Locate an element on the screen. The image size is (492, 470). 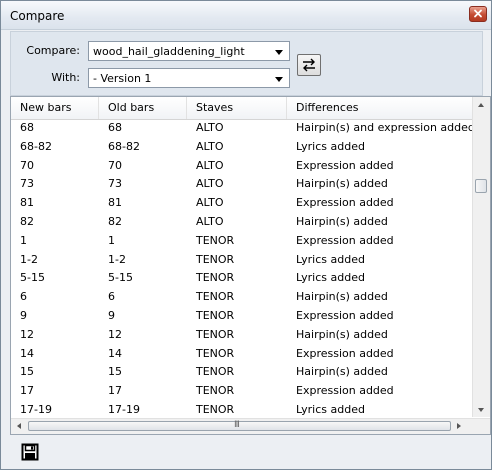
cell-new-bars: 12 is located at coordinates (27, 334).